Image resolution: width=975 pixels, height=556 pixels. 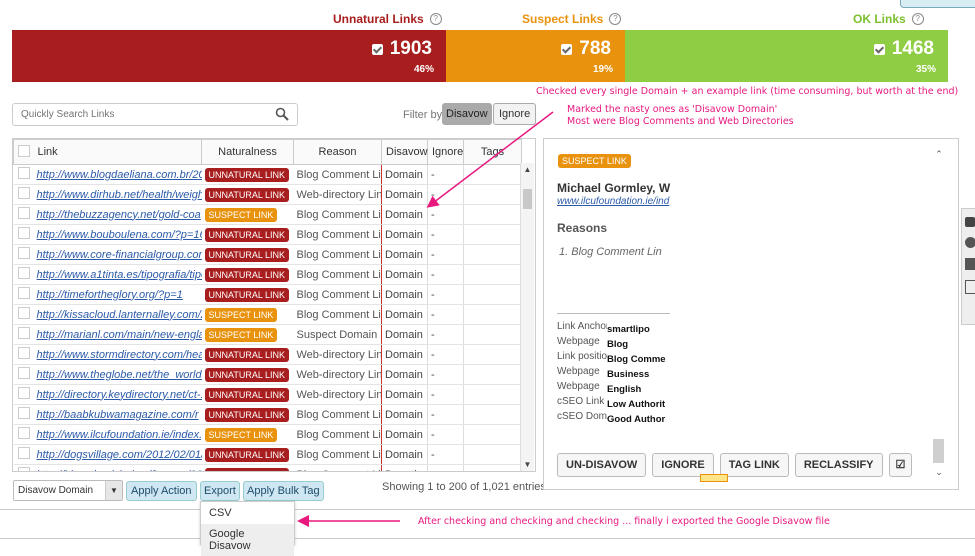 I want to click on link-url: http://www.theglobe.net/the_worlds, so click(x=119, y=375).